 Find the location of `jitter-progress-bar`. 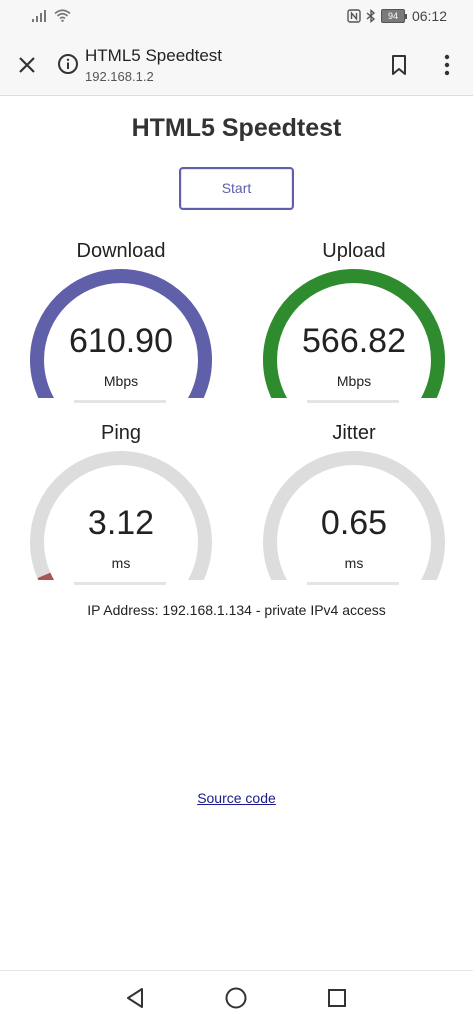

jitter-progress-bar is located at coordinates (353, 583).